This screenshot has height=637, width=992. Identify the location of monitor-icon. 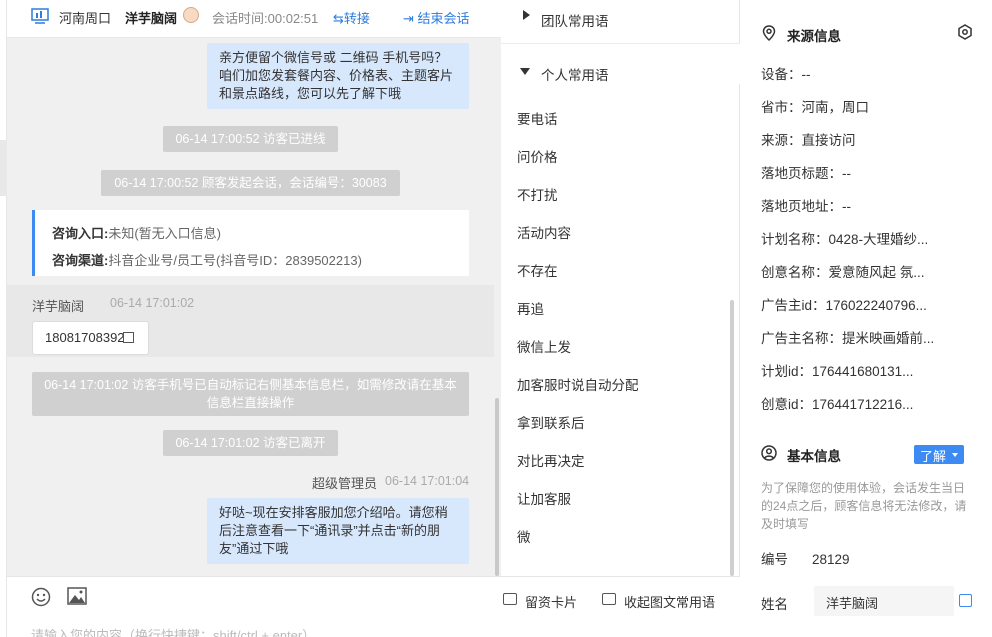
(40, 16).